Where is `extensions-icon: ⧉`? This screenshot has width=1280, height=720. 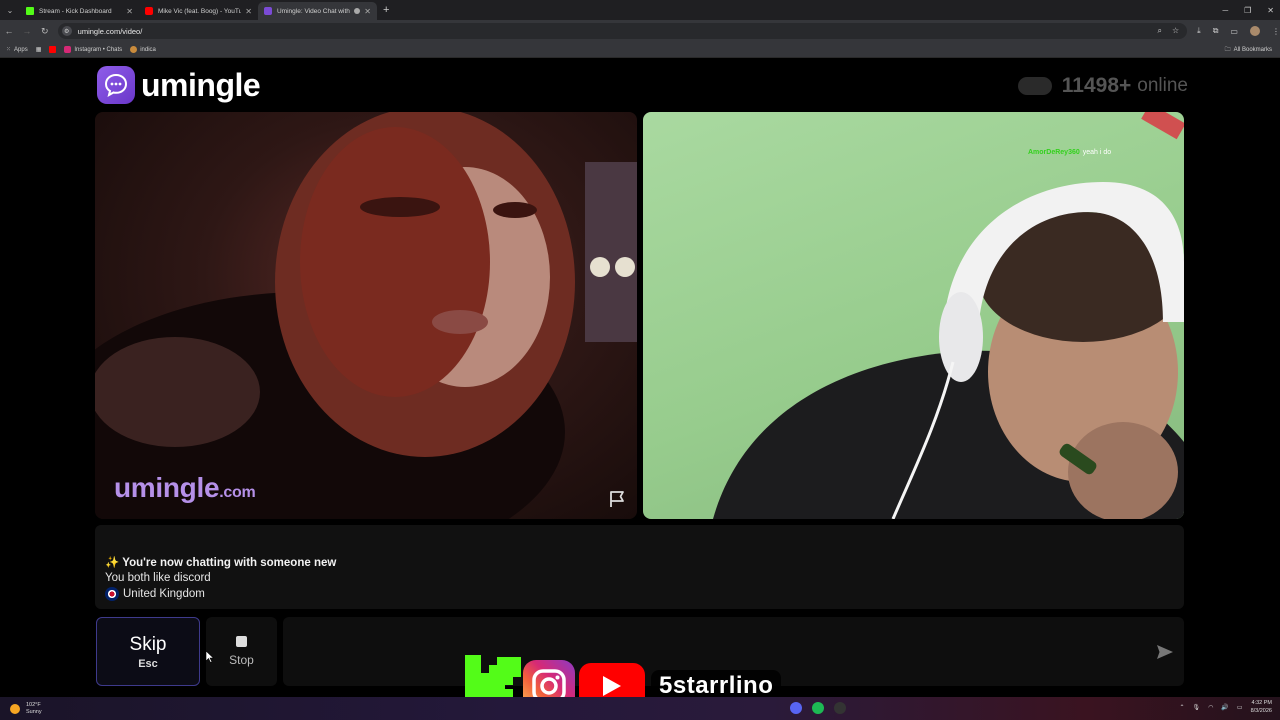
extensions-icon: ⧉ is located at coordinates (1216, 31).